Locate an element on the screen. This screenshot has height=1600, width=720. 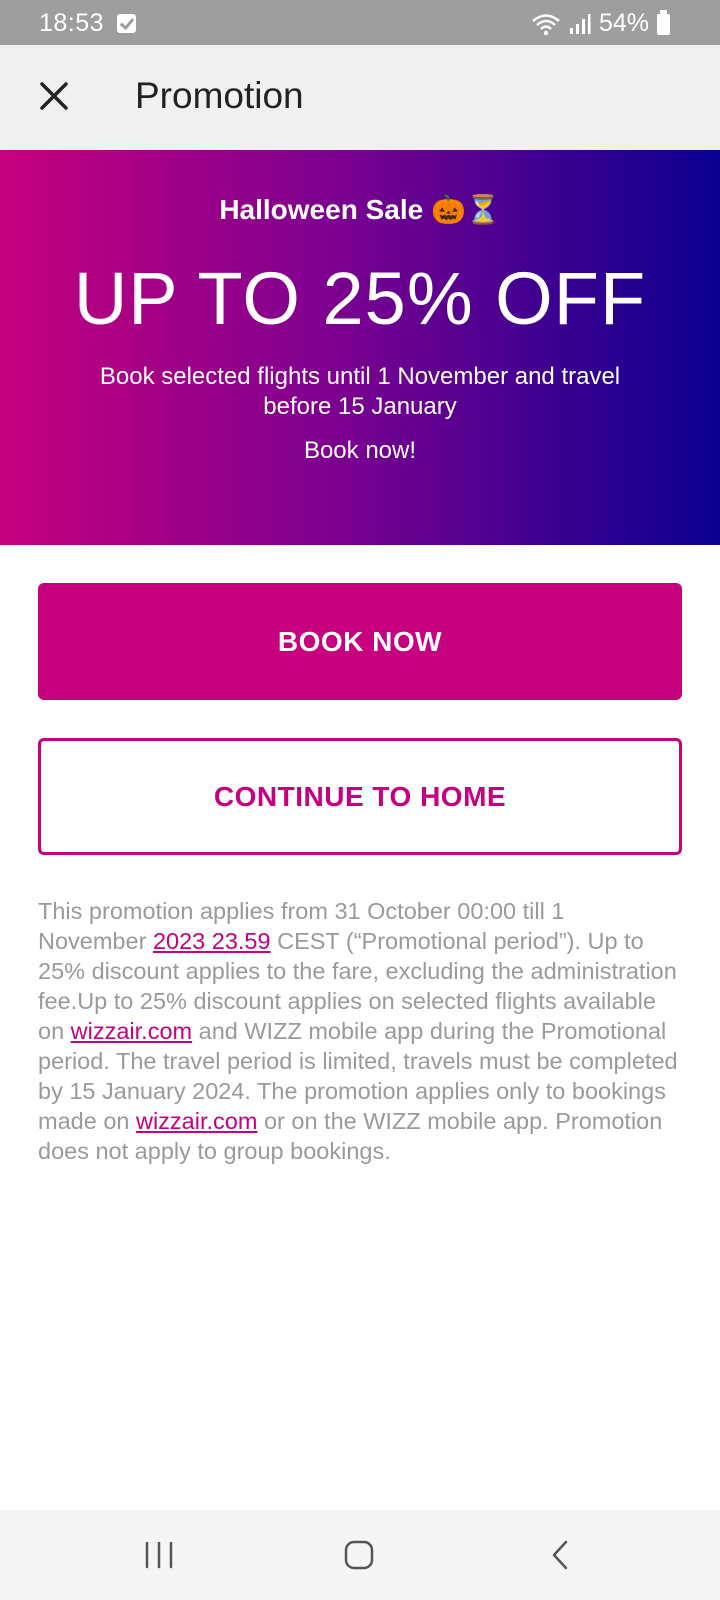
battery-percent: 54% is located at coordinates (623, 23).